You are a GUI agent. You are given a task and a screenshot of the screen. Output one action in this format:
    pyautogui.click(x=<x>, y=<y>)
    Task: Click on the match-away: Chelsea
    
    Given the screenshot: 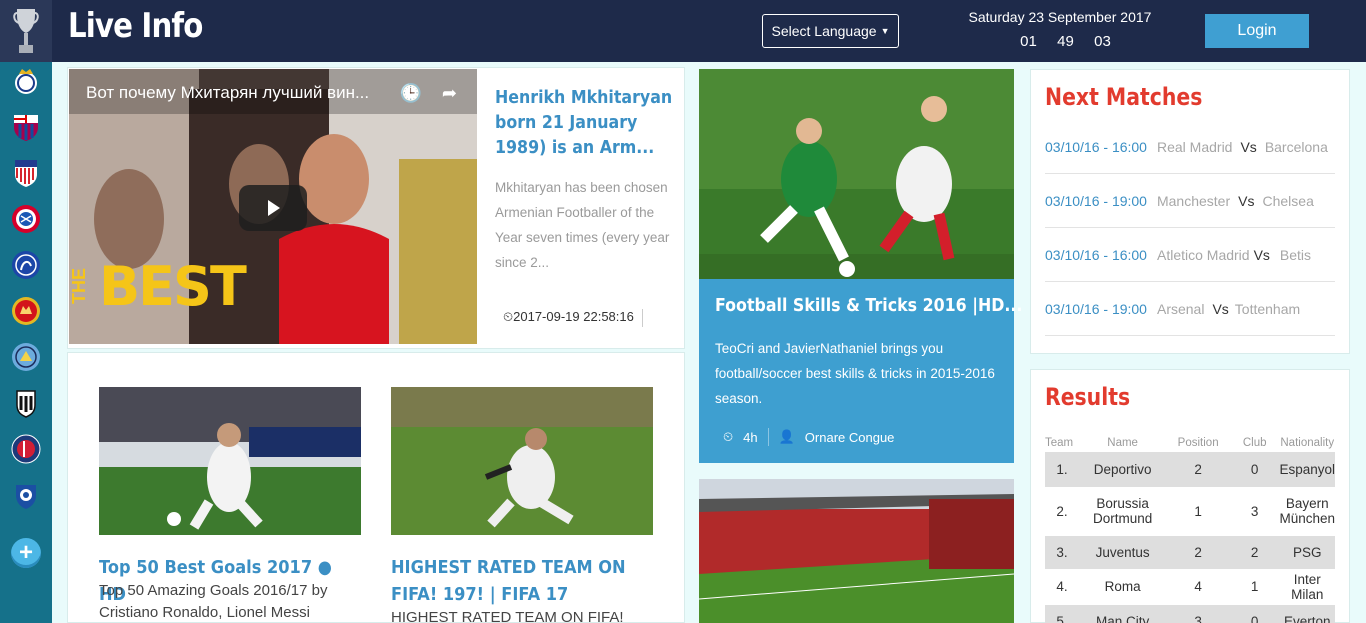 What is the action you would take?
    pyautogui.click(x=1288, y=200)
    